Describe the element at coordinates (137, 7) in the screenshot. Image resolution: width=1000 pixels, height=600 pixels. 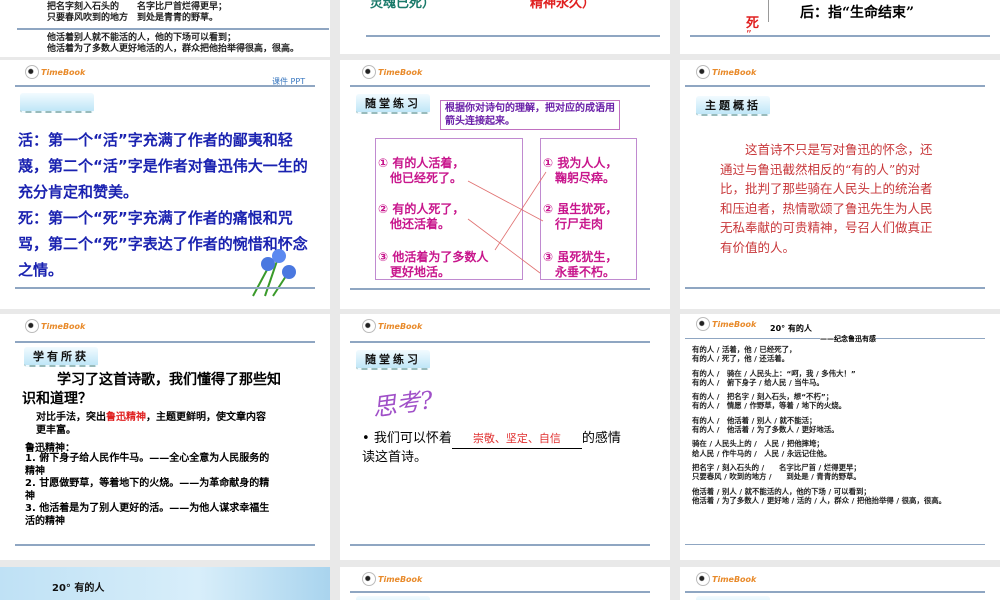
I see `poem-line: 把名字刻入石头的 名字比尸首烂得更早；` at that location.